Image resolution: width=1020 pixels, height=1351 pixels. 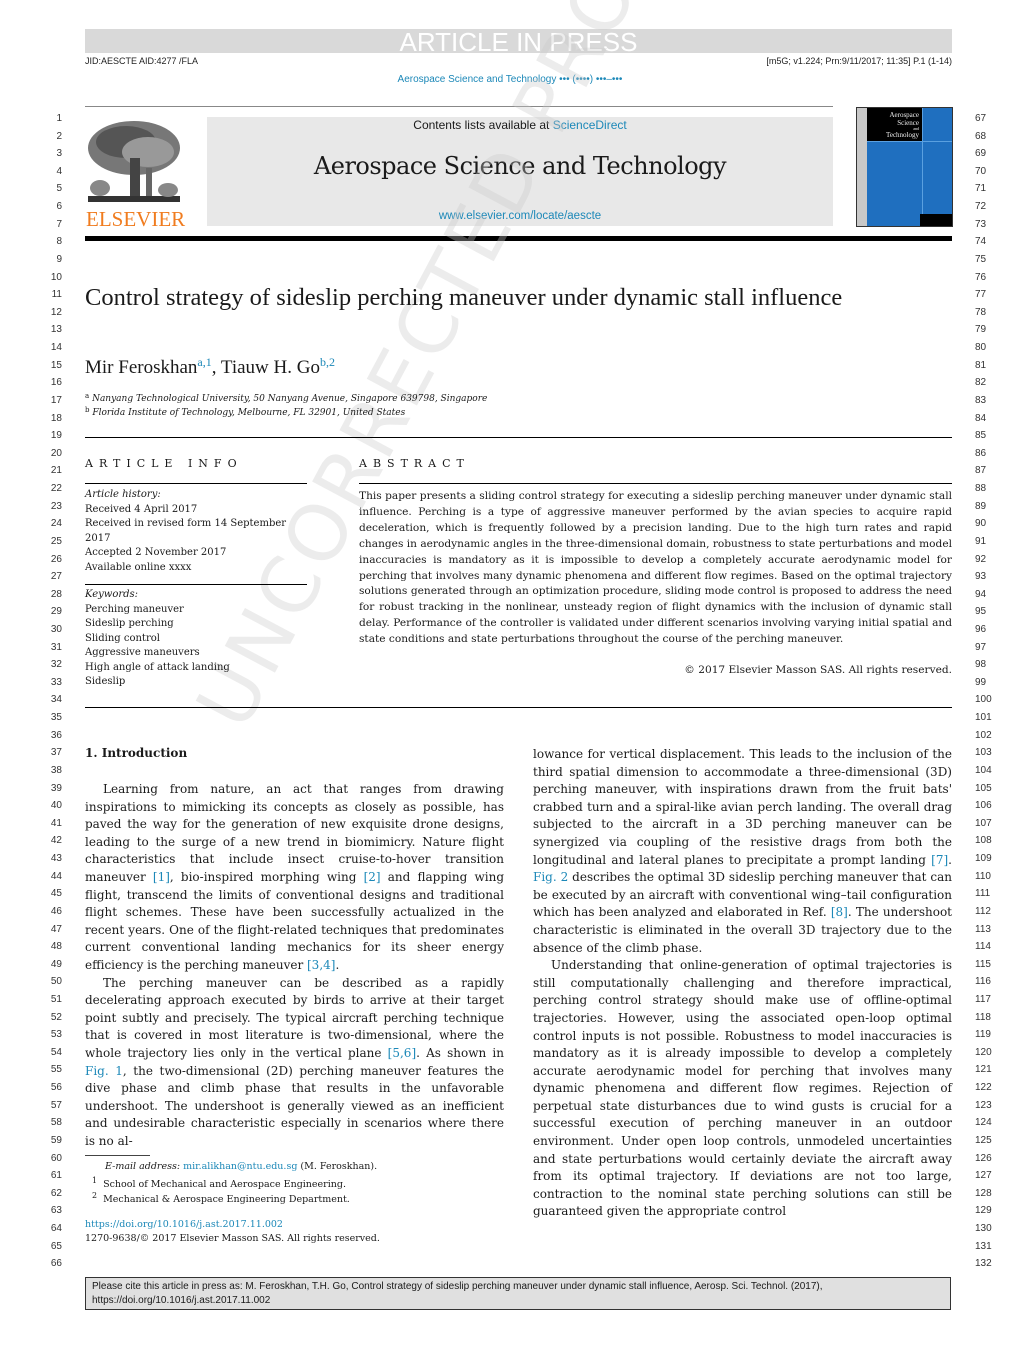 I want to click on email-label: E-mail address:, so click(x=144, y=1166).